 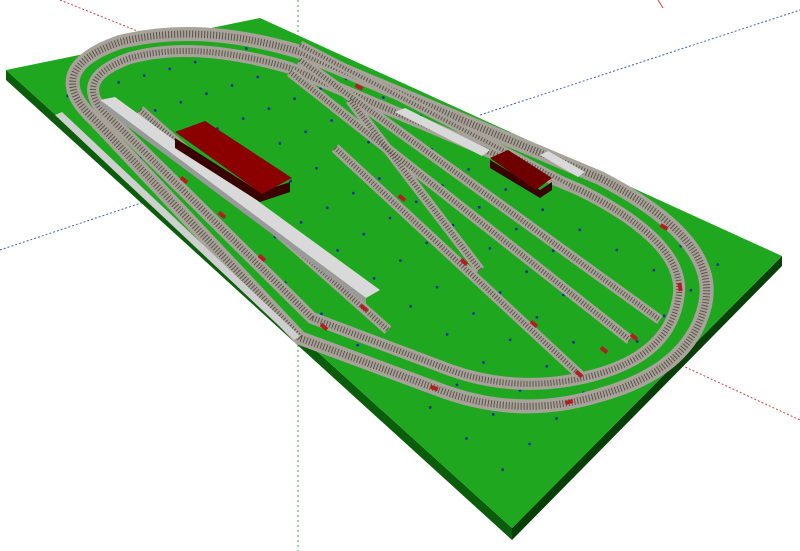 What do you see at coordinates (75, 225) in the screenshot?
I see `axis-blue-line` at bounding box center [75, 225].